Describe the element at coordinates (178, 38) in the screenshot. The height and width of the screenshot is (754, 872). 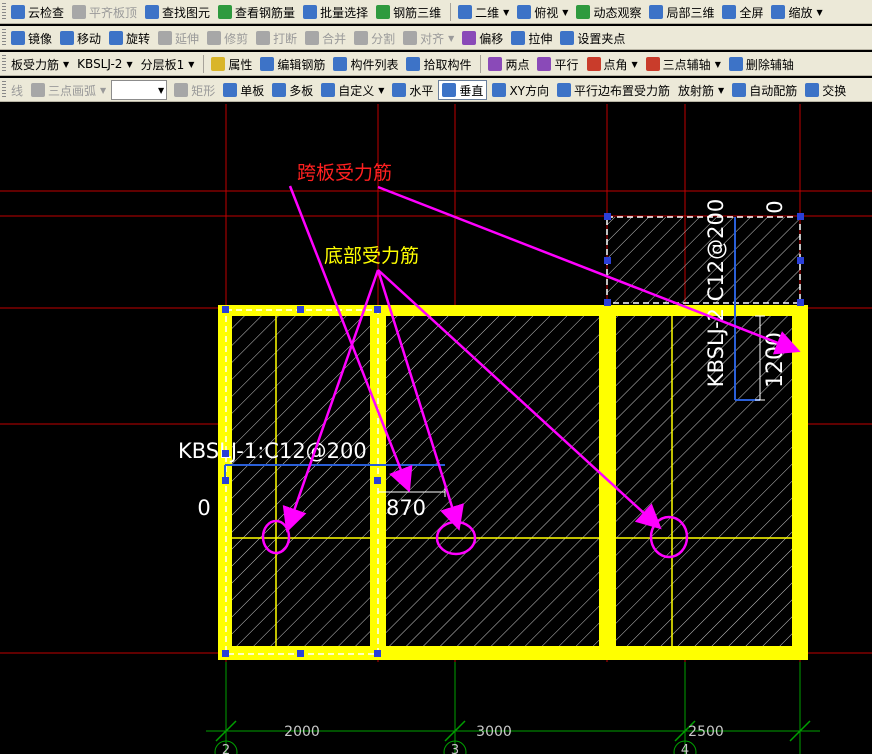
I see `extend-button: 延伸` at that location.